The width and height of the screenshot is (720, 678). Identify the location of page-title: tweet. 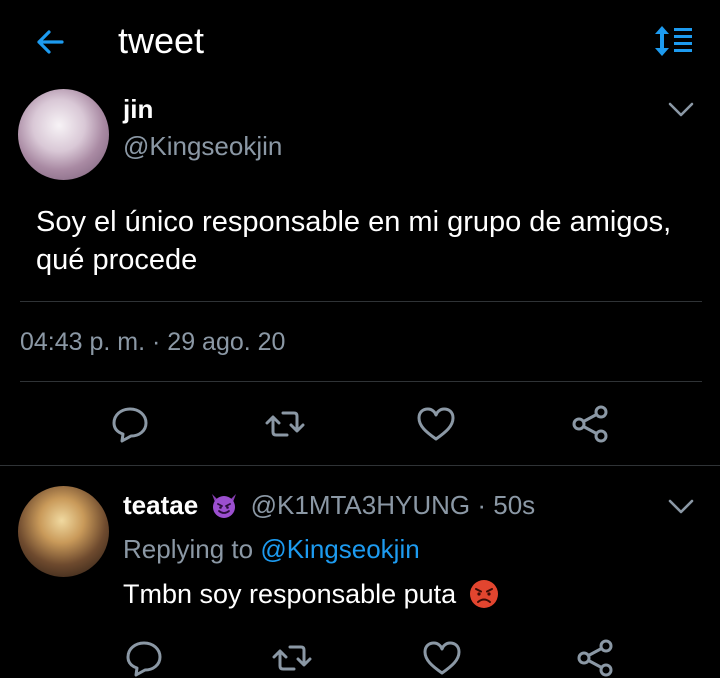
(161, 40).